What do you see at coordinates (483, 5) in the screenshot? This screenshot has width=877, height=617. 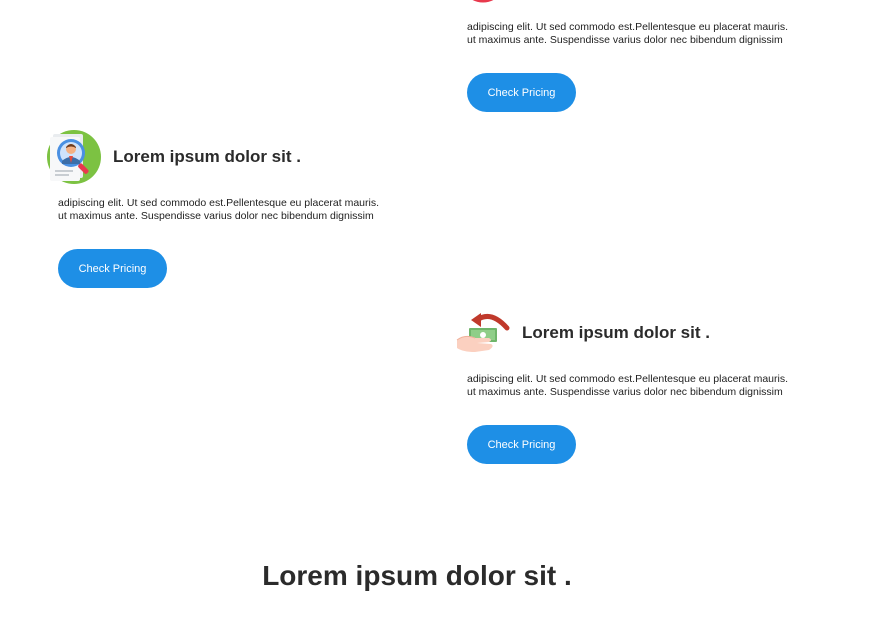 I see `target-icon` at bounding box center [483, 5].